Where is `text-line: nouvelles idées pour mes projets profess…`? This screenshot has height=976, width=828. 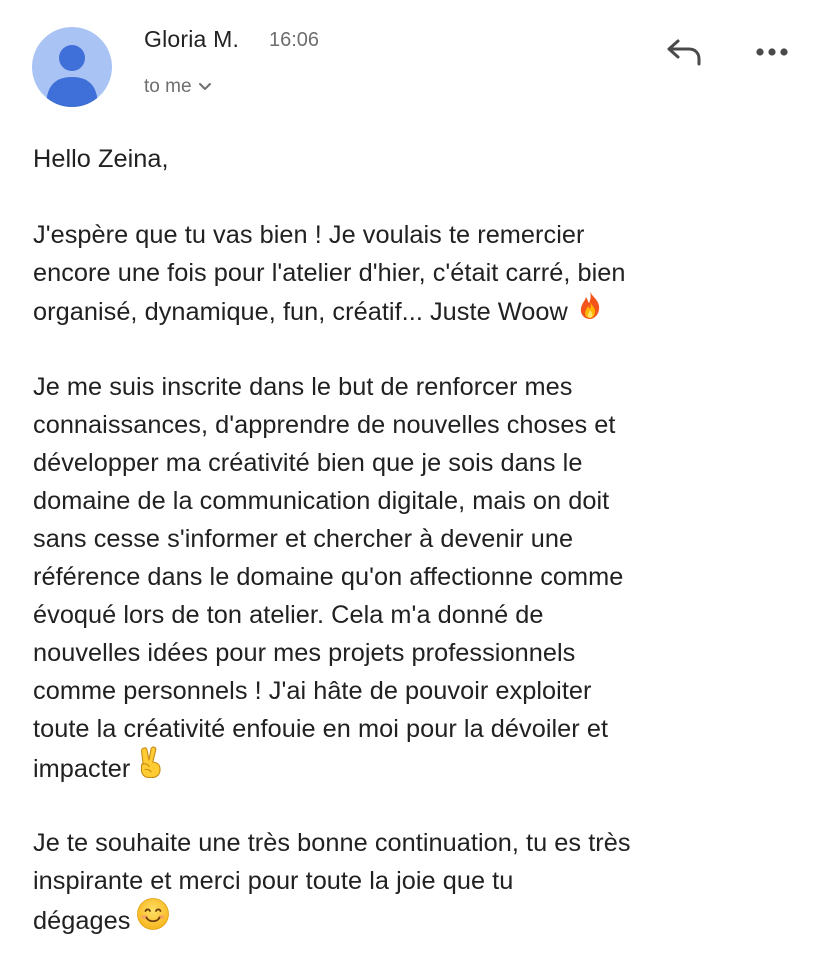
text-line: nouvelles idées pour mes projets profess… is located at coordinates (304, 653).